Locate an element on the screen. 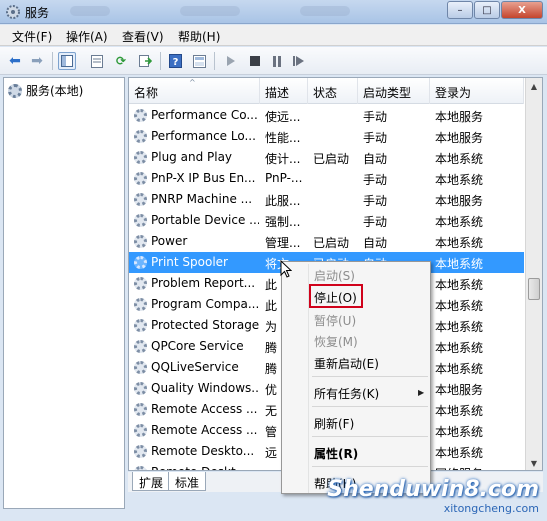 This screenshot has width=547, height=521. close-button: X is located at coordinates (522, 10).